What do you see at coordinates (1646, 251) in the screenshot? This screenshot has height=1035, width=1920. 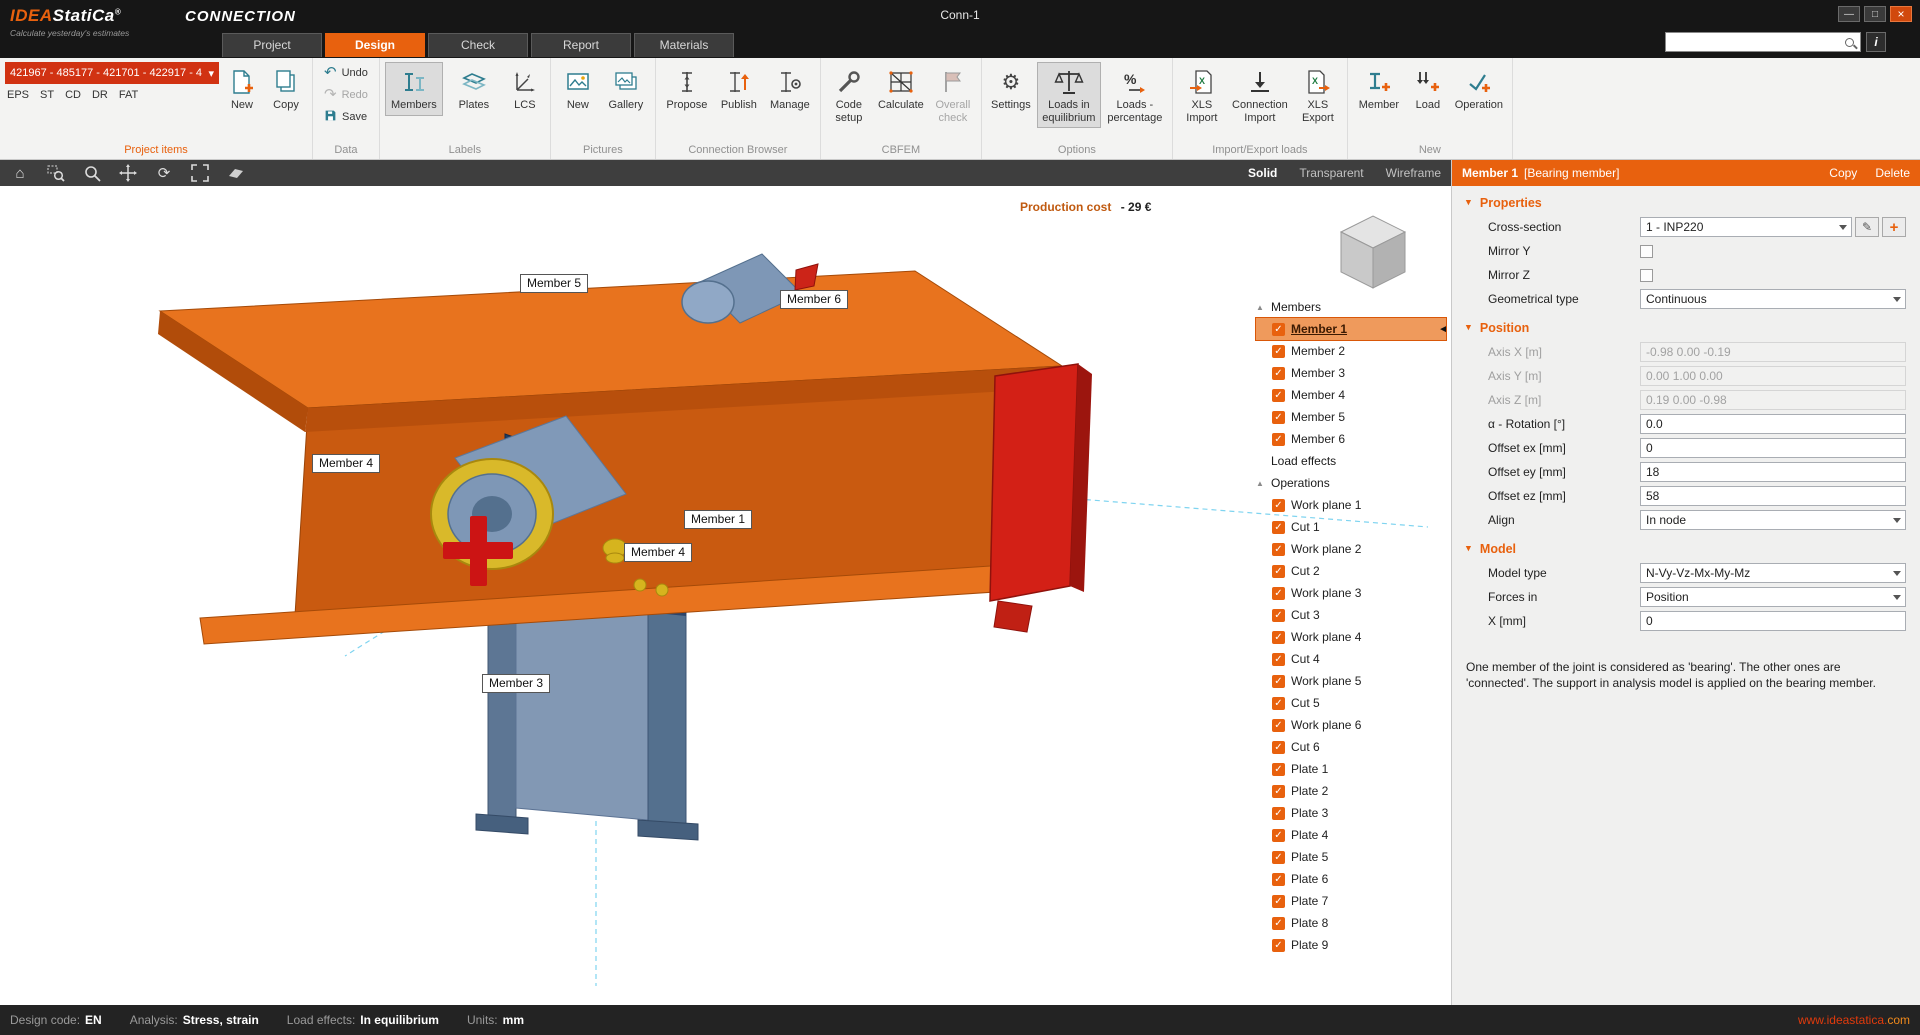 I see `mirror-y-checkbox` at bounding box center [1646, 251].